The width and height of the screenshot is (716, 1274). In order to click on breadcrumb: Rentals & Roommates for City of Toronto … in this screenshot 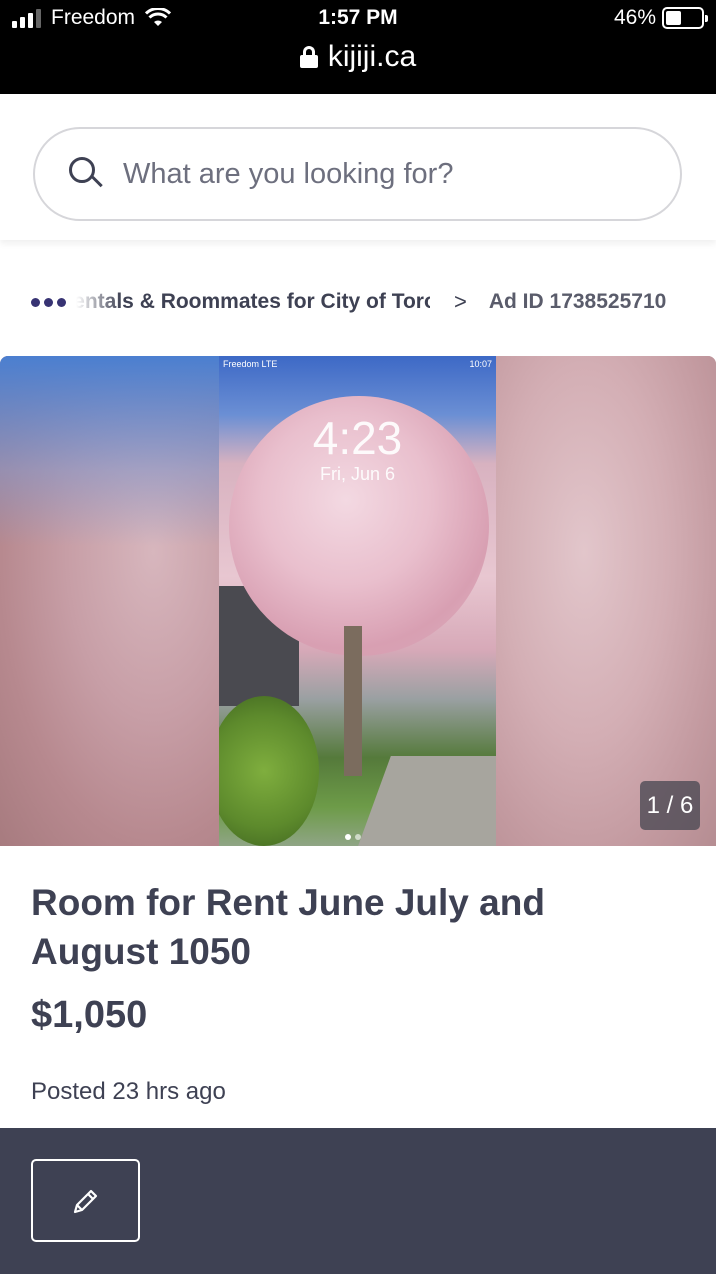, I will do `click(361, 302)`.